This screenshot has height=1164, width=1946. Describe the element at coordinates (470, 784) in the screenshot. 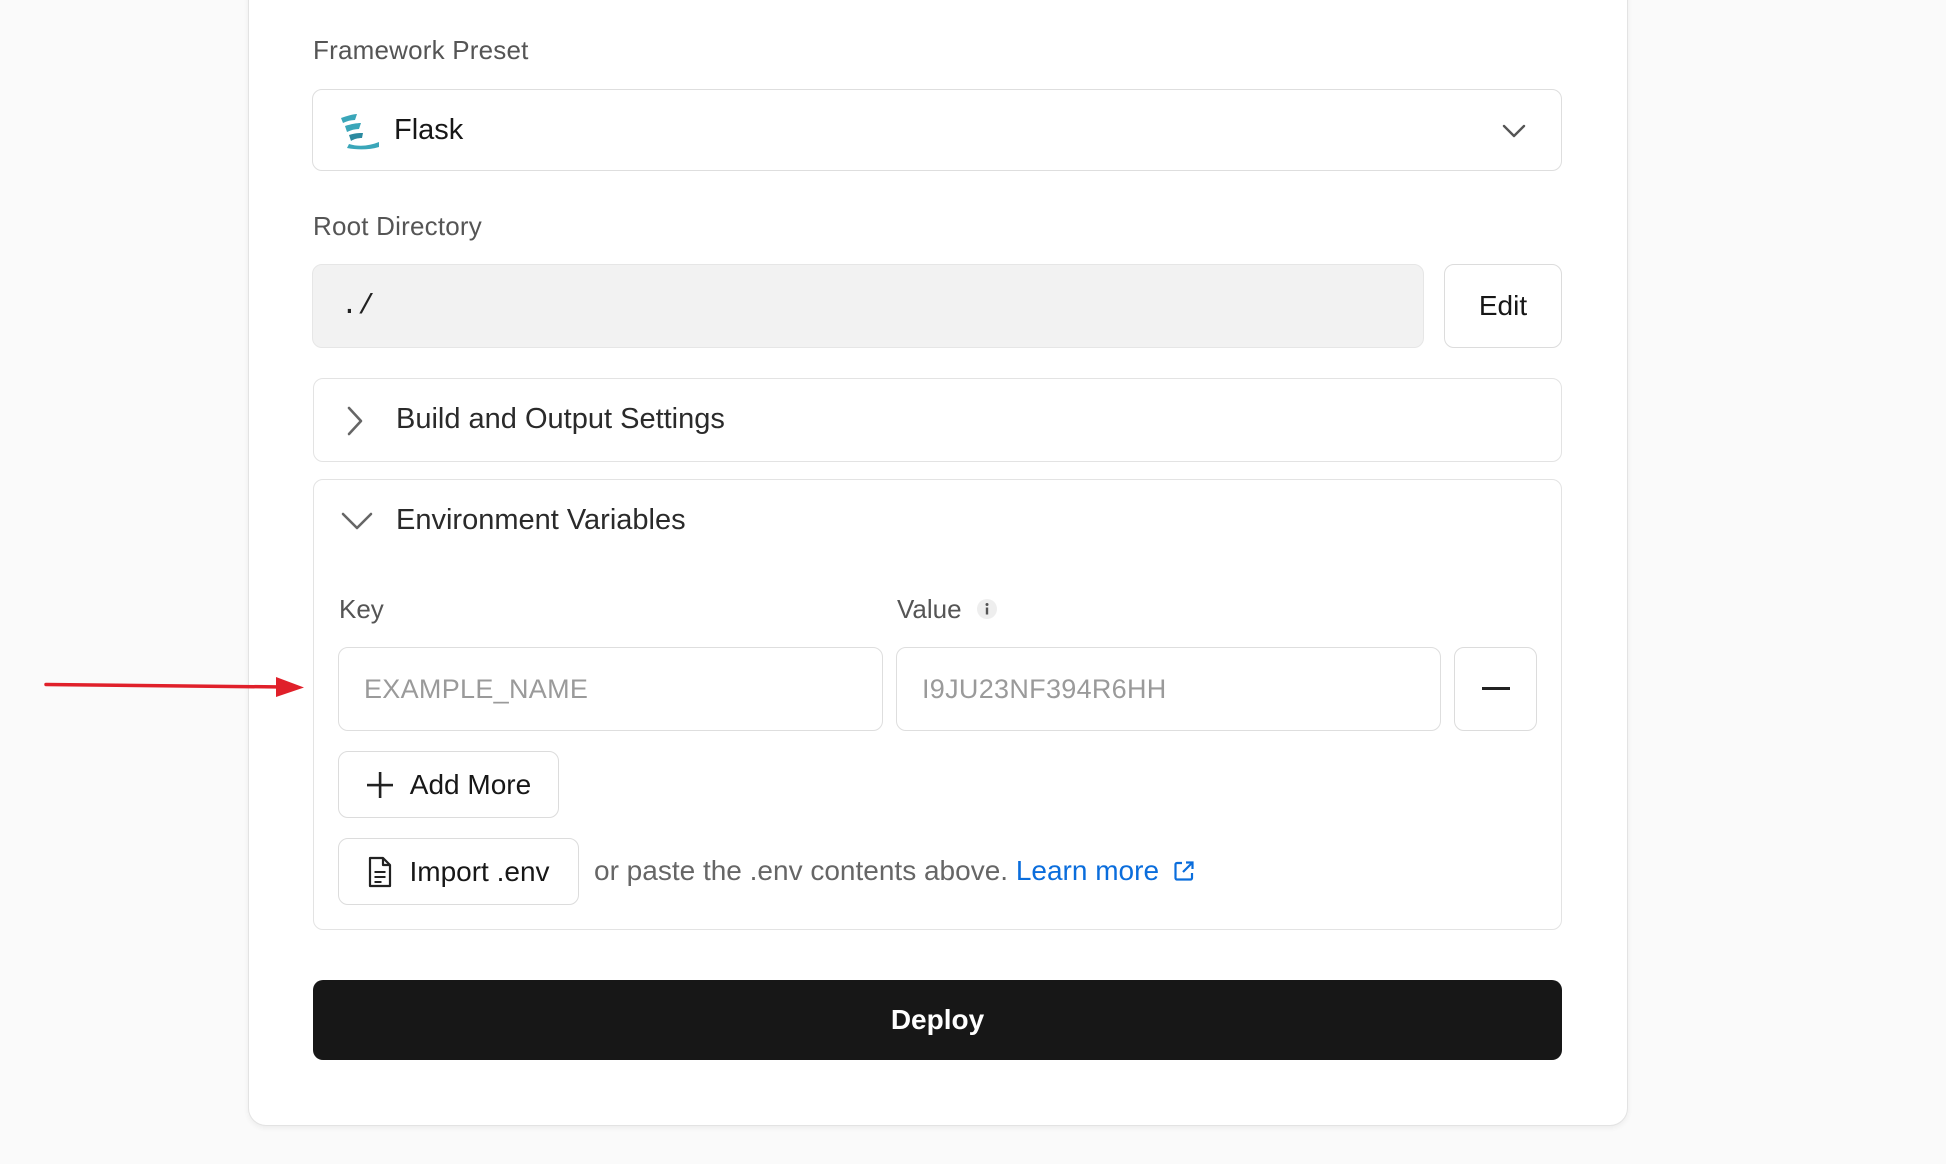

I see `add-more-label: Add More` at that location.